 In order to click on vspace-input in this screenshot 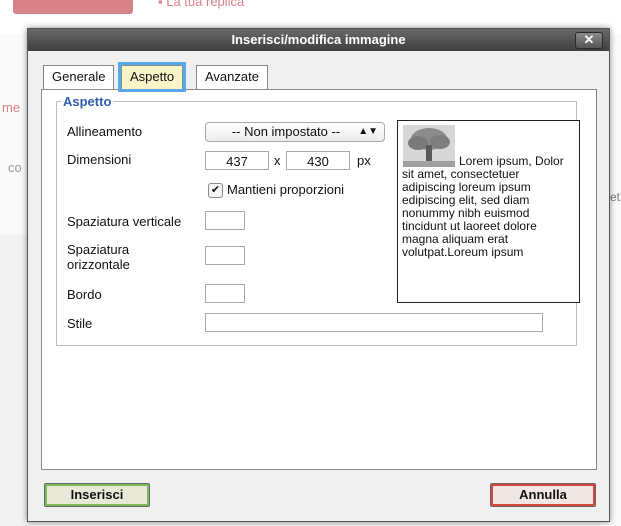, I will do `click(225, 220)`.